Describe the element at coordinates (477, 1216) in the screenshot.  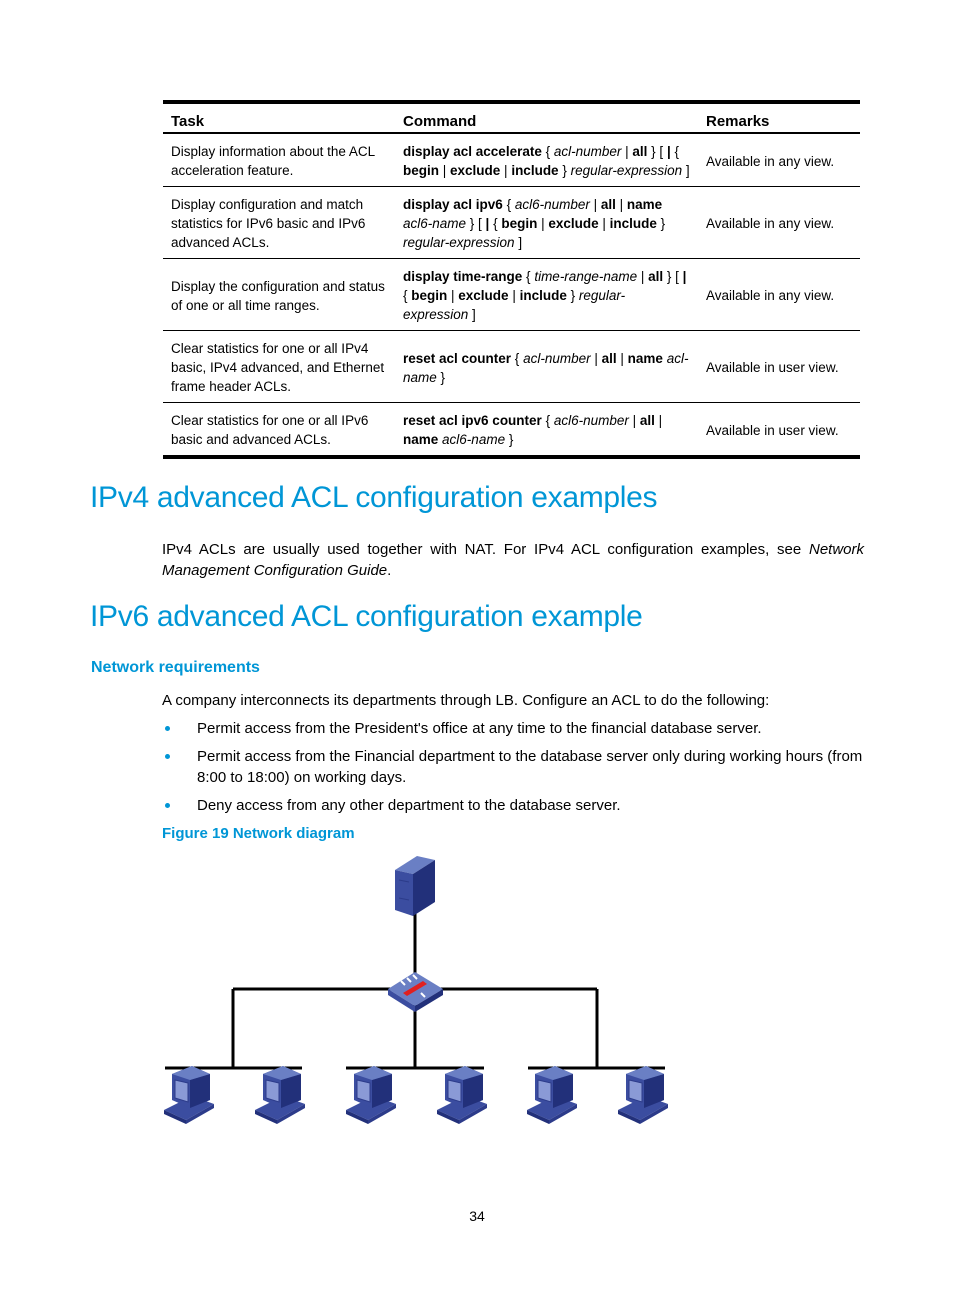
I see `page-number: 34` at that location.